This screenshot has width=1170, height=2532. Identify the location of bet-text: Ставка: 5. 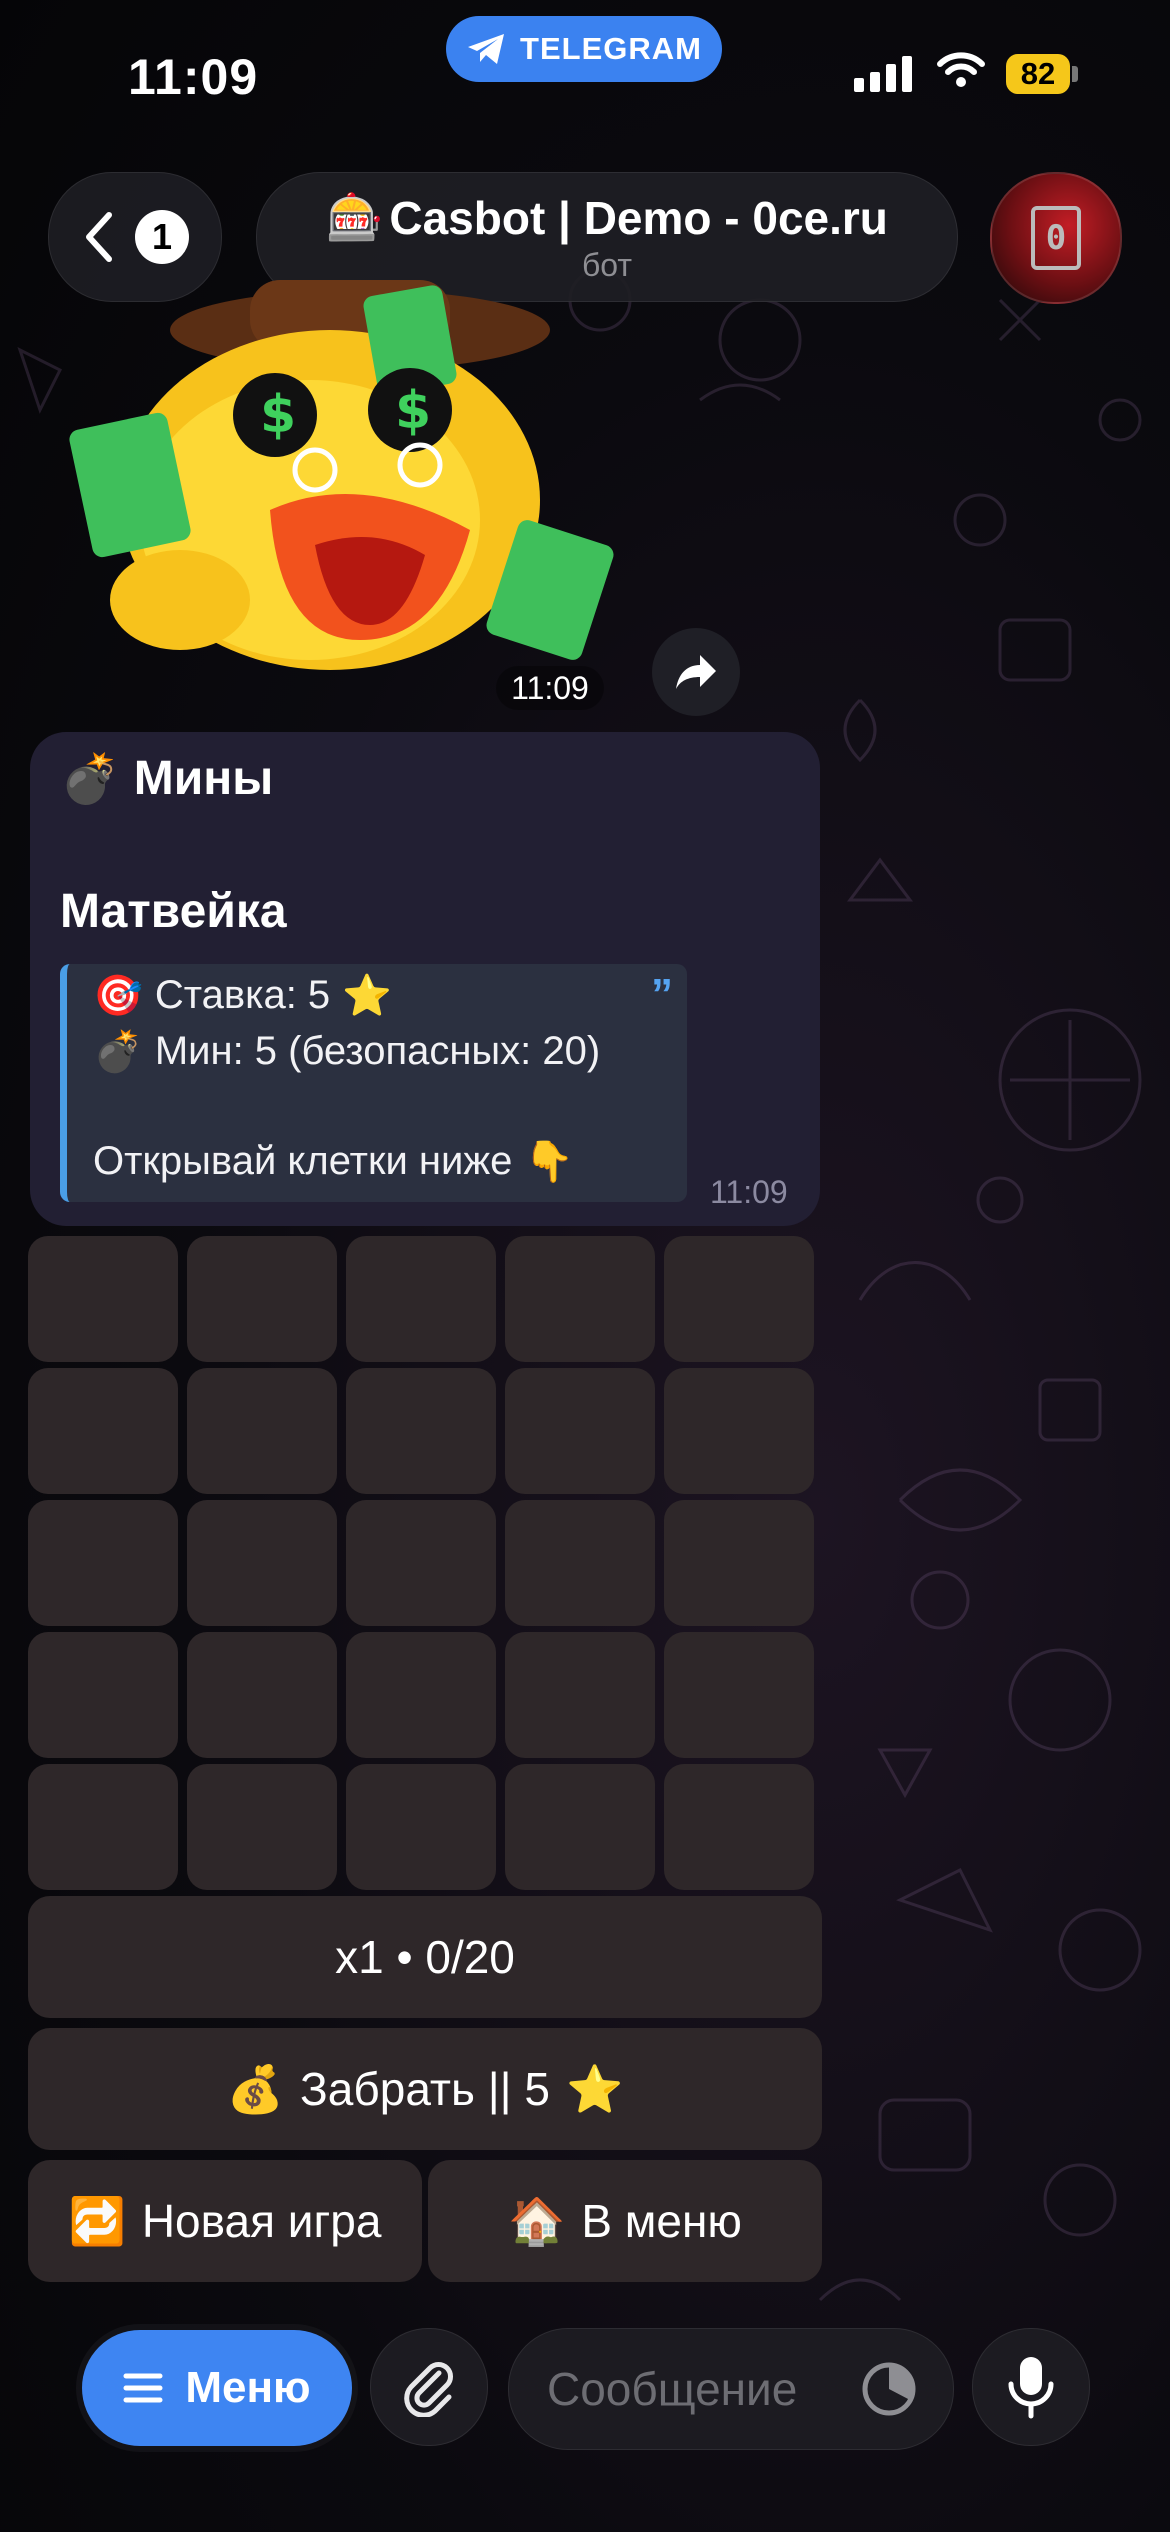
(242, 995).